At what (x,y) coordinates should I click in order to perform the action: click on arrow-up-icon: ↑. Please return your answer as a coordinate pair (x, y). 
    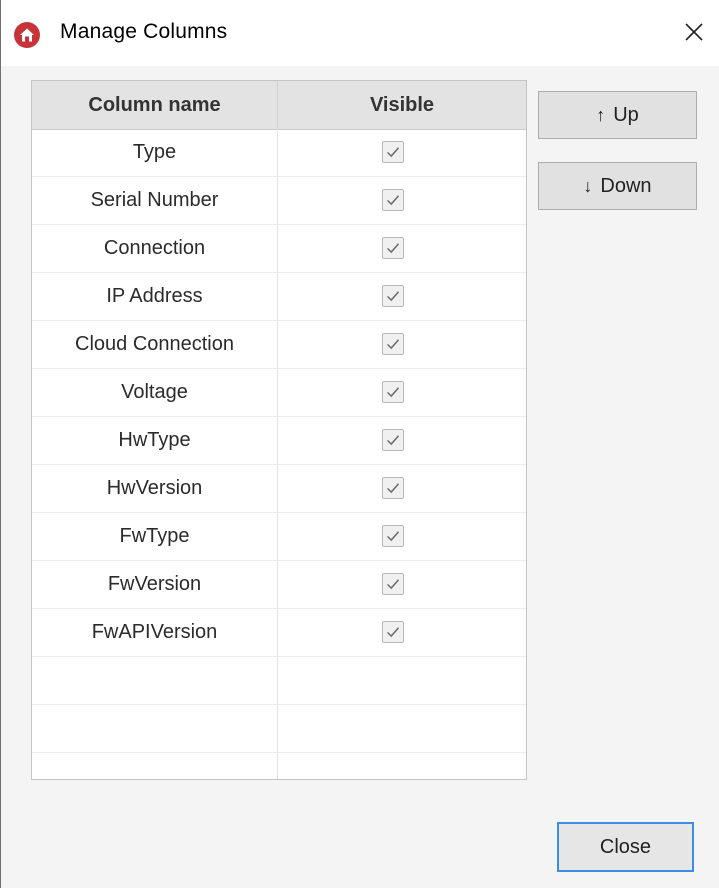
    Looking at the image, I should click on (601, 115).